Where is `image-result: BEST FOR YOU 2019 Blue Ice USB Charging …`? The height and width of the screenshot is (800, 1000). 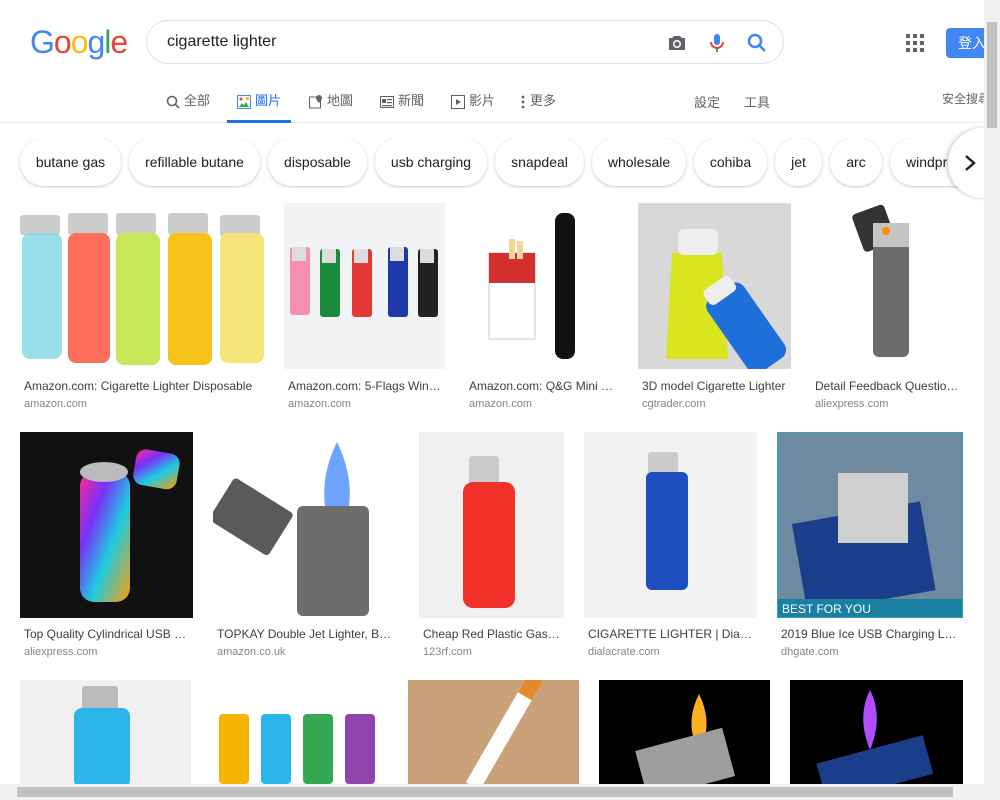
image-result: BEST FOR YOU 2019 Blue Ice USB Charging … is located at coordinates (870, 549).